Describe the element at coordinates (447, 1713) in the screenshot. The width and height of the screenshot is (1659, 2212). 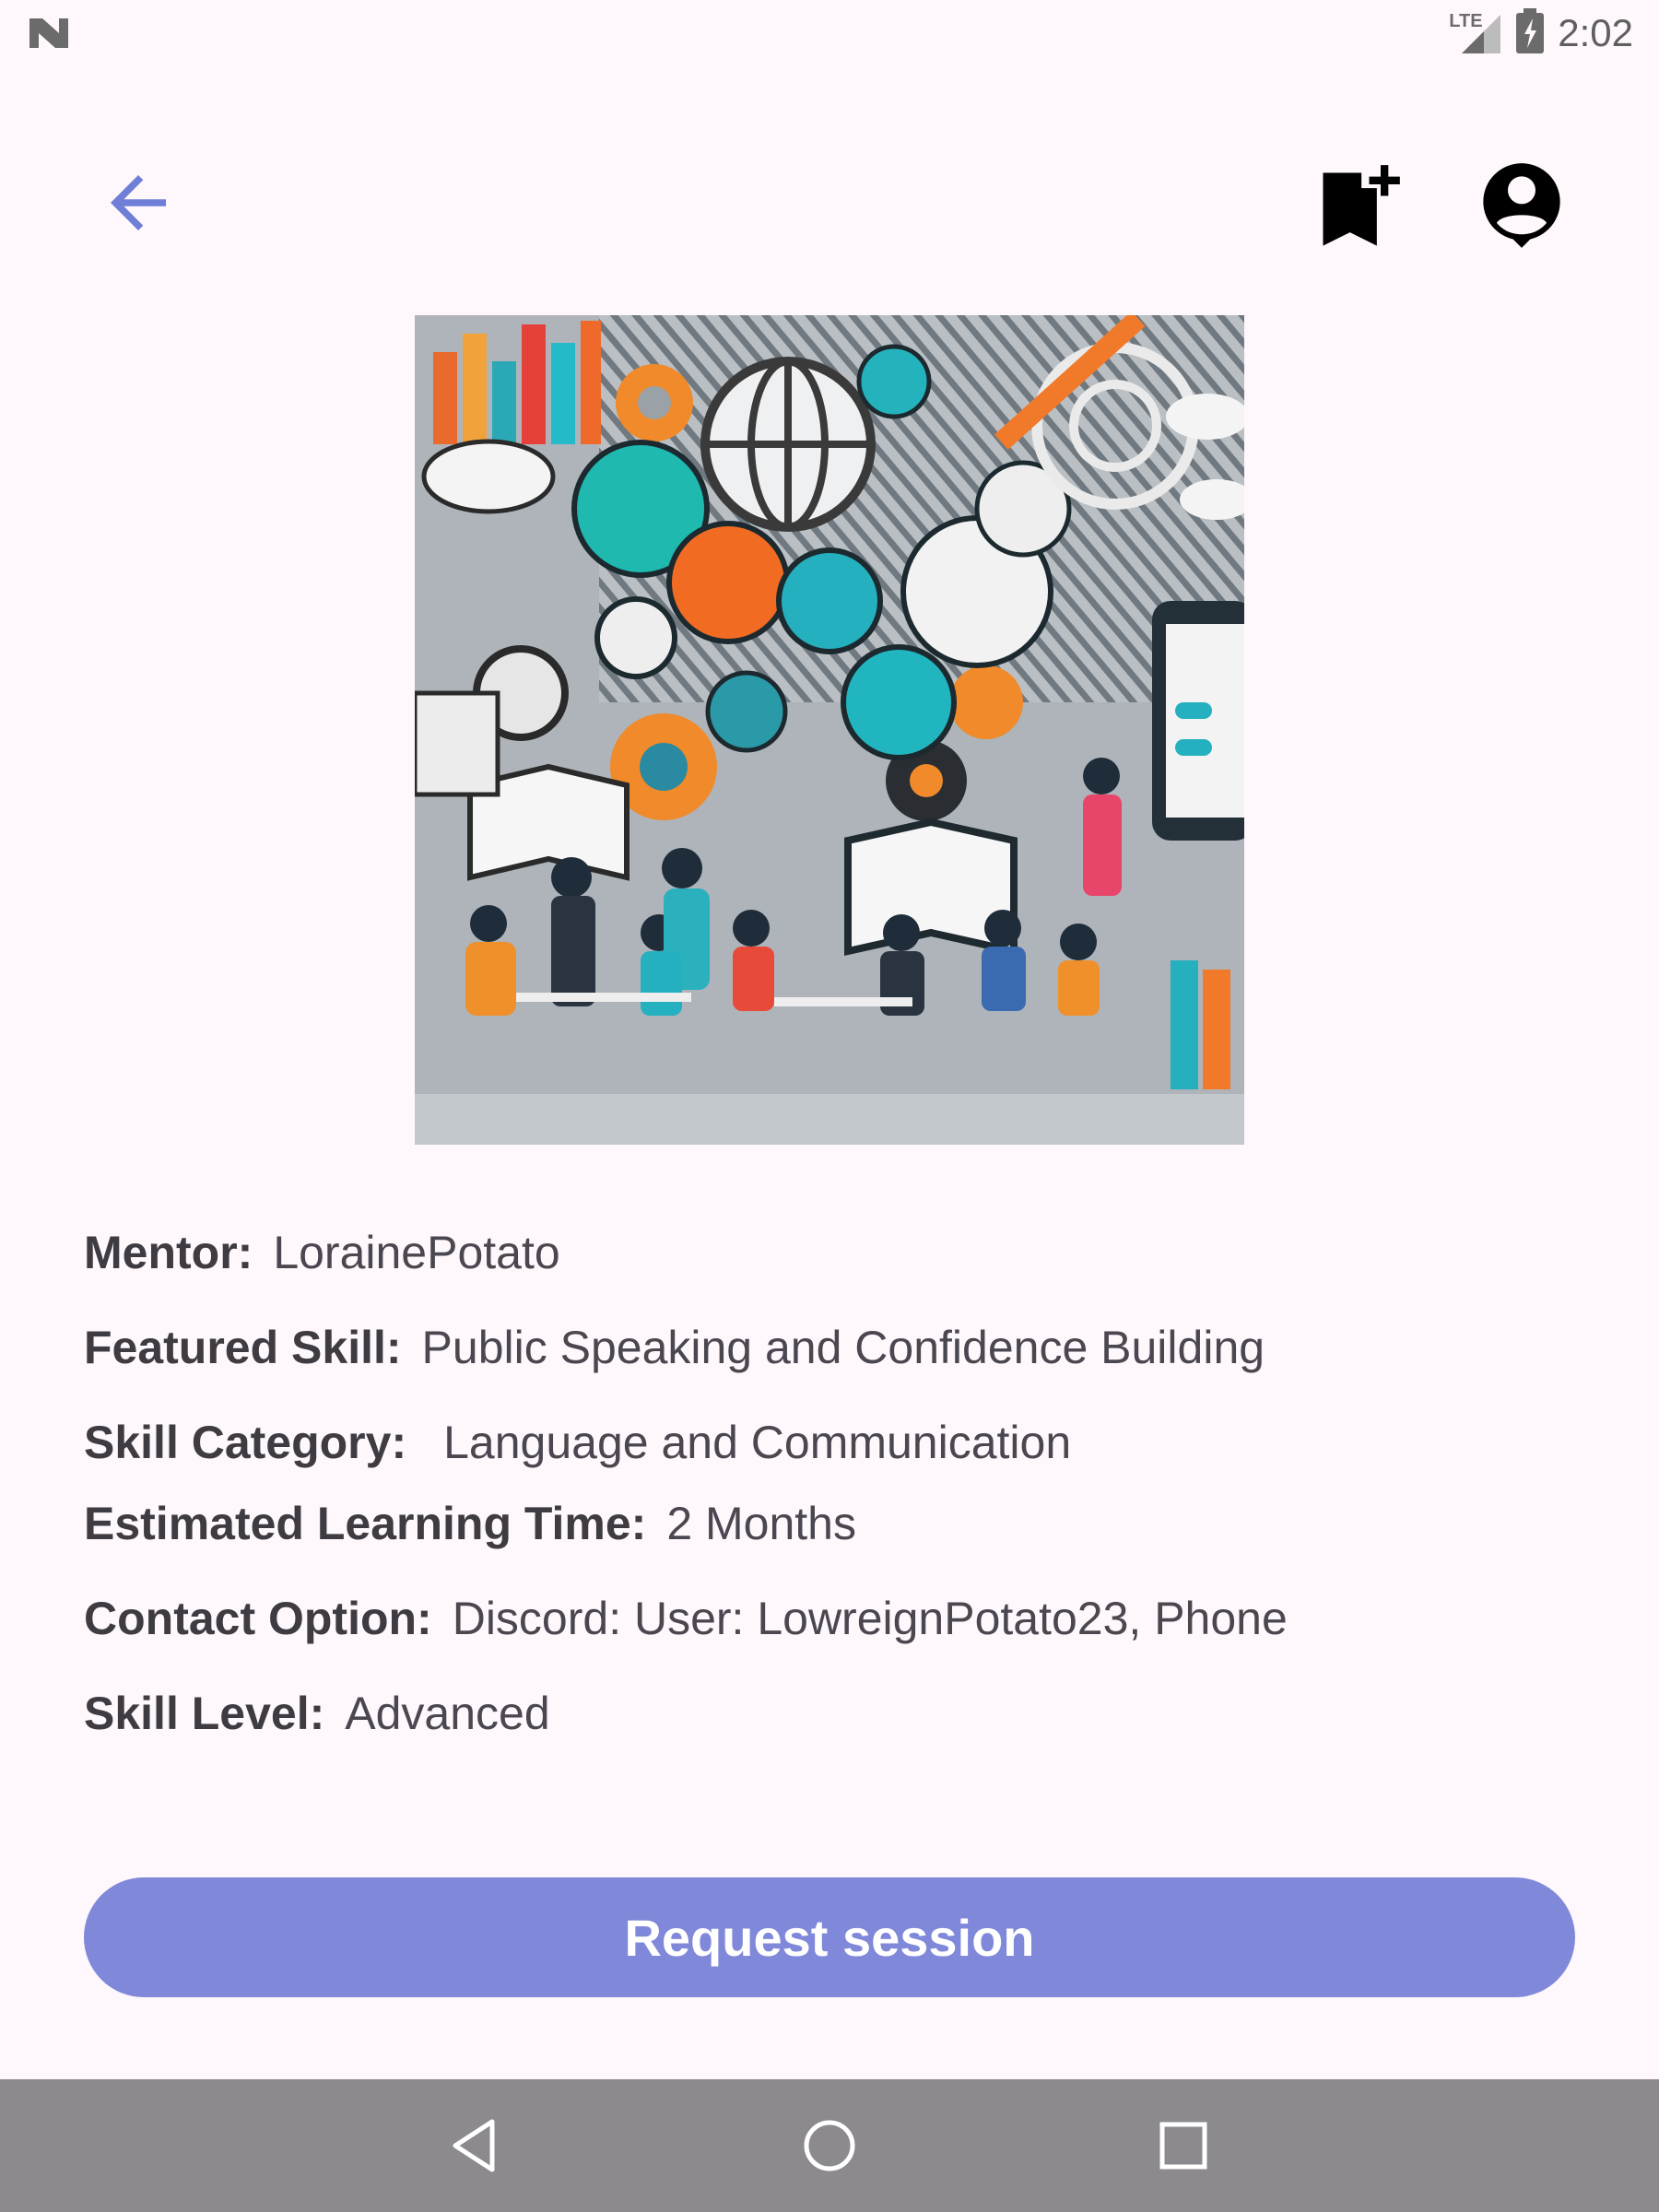
I see `skill-level-value: Advanced` at that location.